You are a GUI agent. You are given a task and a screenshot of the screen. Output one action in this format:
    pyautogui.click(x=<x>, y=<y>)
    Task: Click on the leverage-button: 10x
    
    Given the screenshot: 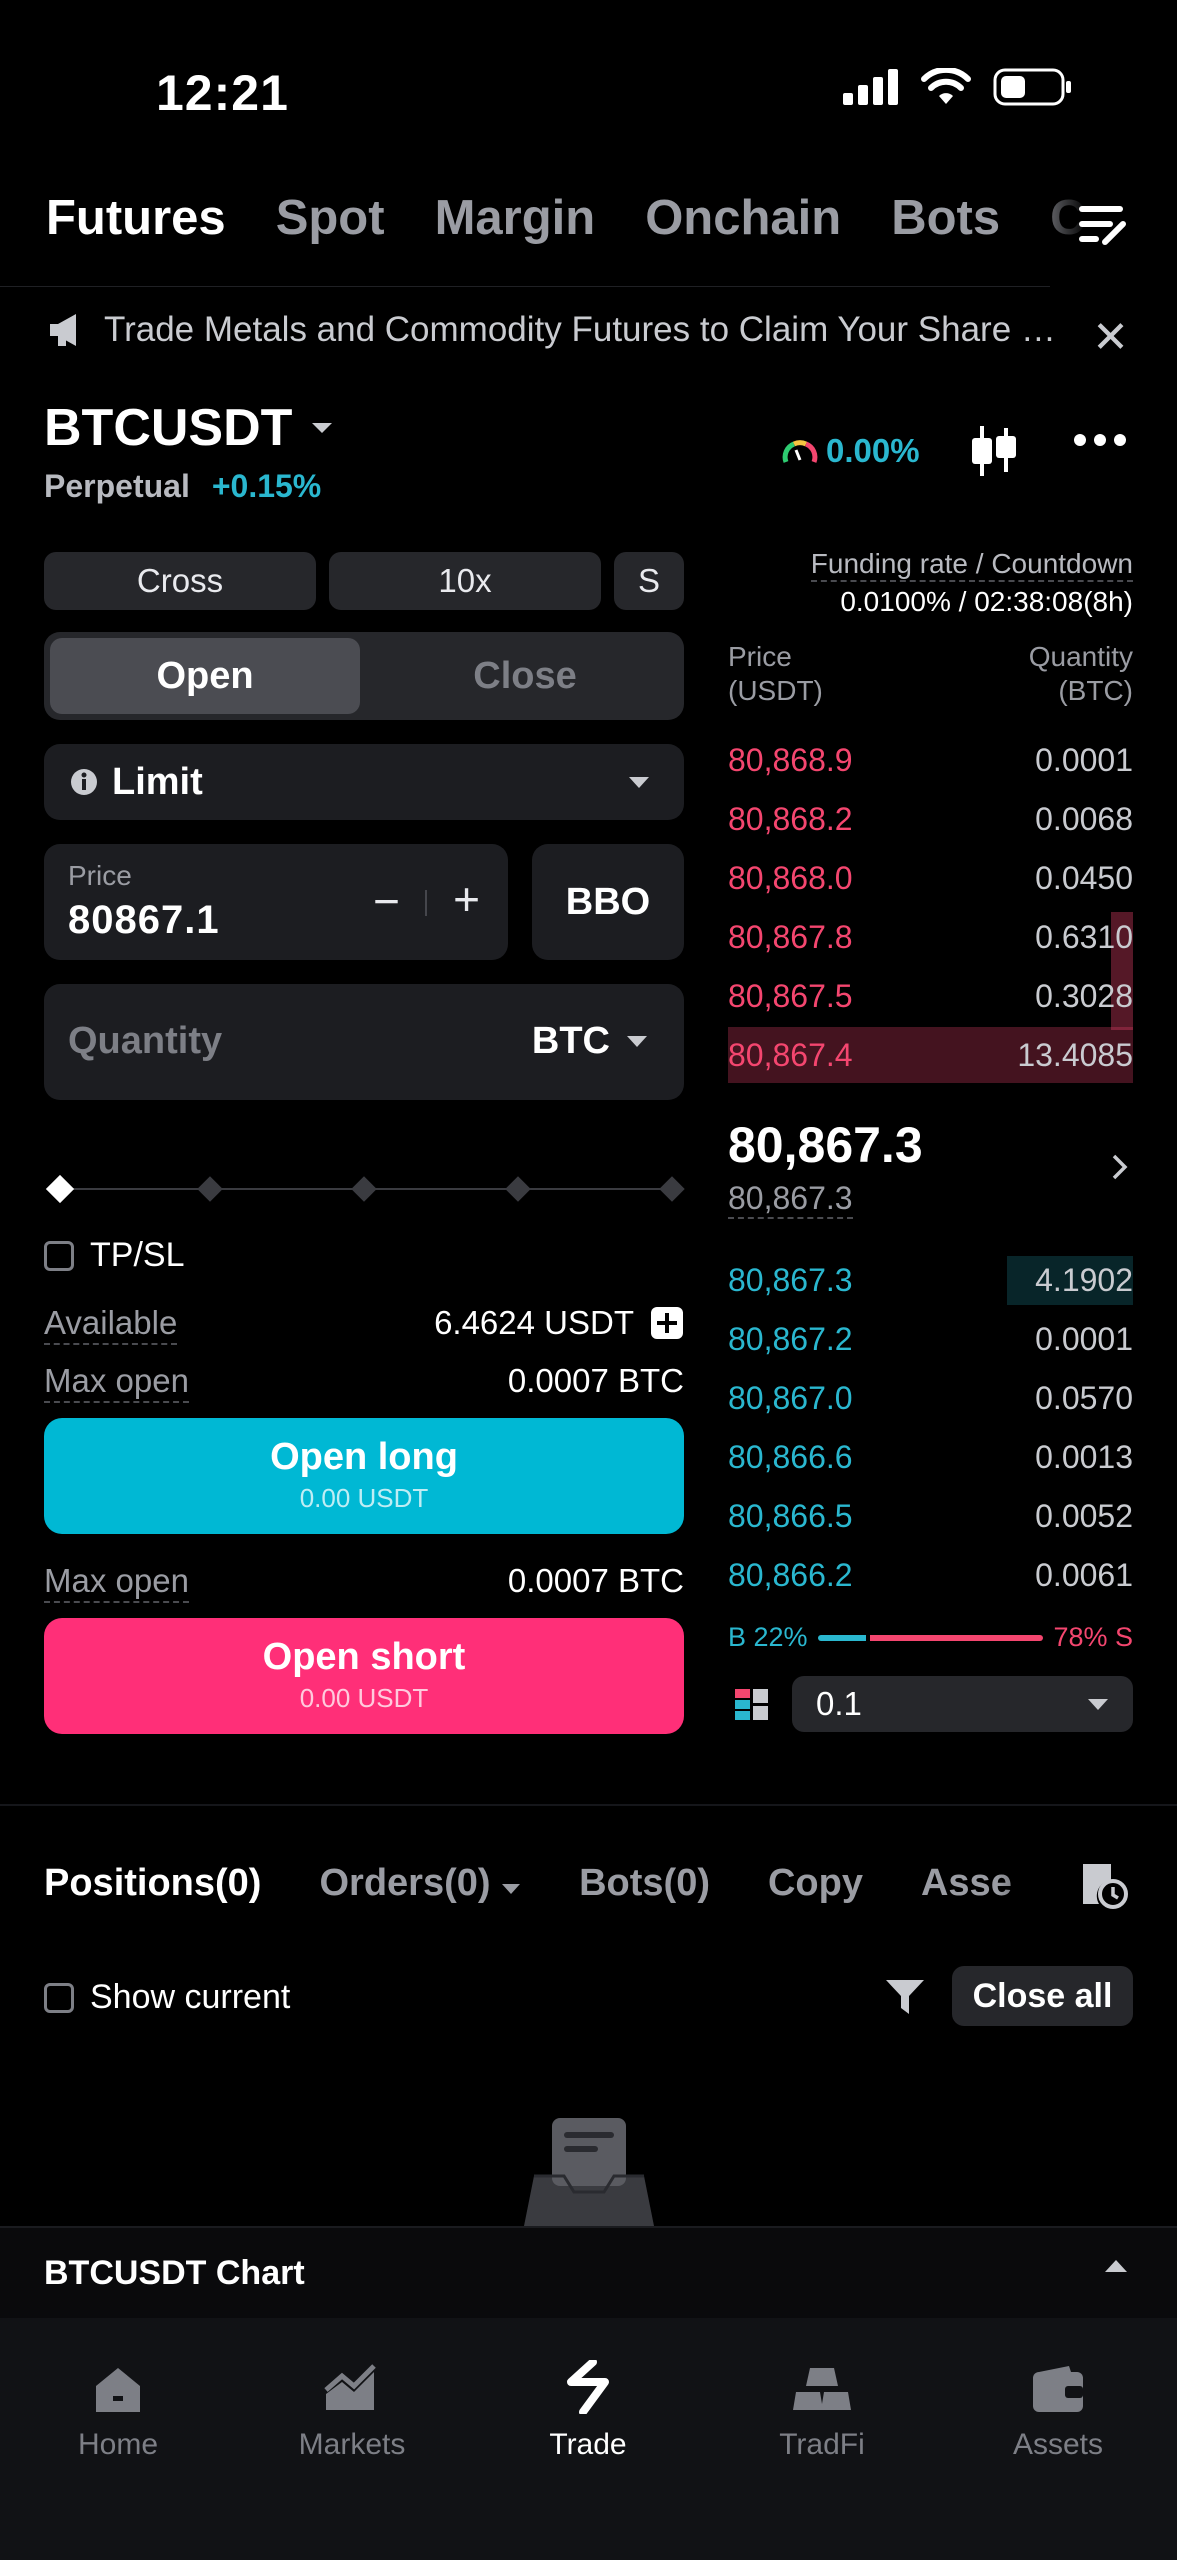 What is the action you would take?
    pyautogui.click(x=465, y=581)
    